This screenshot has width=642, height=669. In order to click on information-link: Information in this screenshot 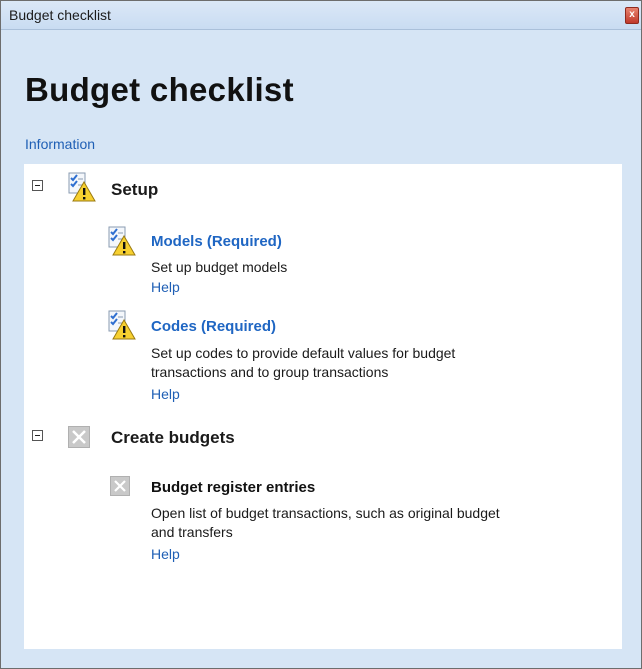, I will do `click(60, 144)`.